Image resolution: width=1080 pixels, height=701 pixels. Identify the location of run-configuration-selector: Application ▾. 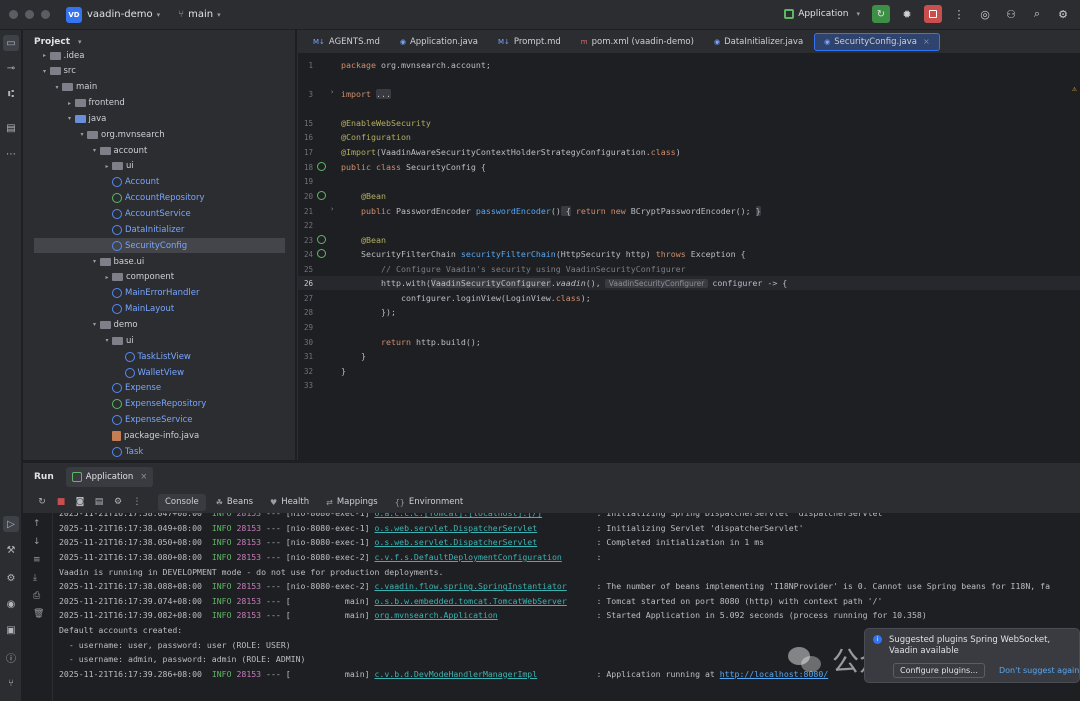
(822, 14).